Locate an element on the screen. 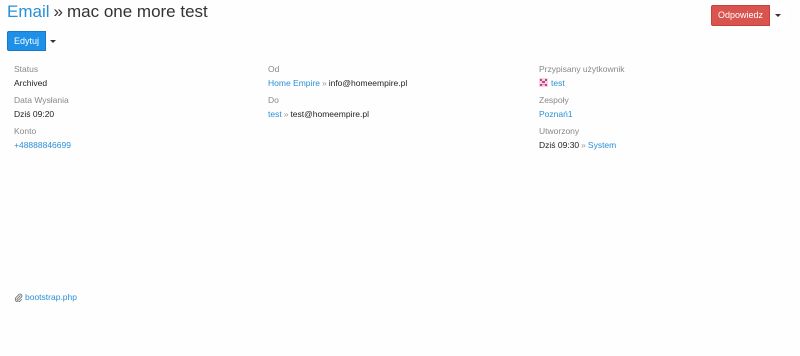  account-label: Konto is located at coordinates (25, 131).